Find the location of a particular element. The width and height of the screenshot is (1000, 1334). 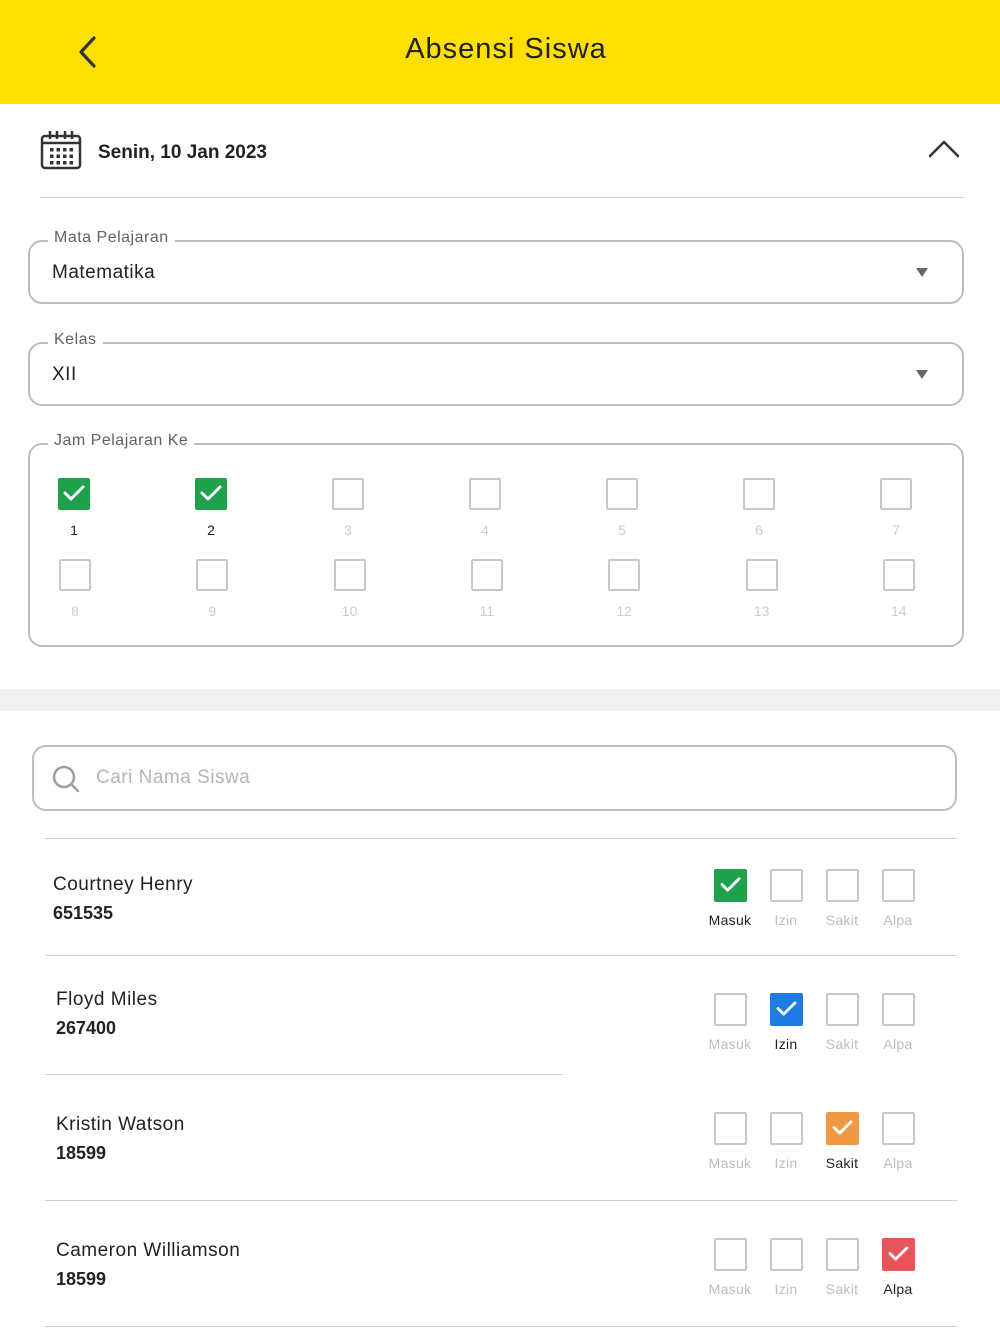

class-select: Kelas XII is located at coordinates (496, 368).